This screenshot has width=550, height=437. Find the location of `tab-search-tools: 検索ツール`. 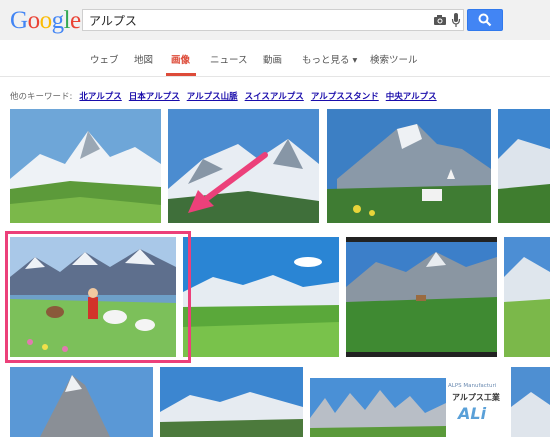

tab-search-tools: 検索ツール is located at coordinates (394, 59).